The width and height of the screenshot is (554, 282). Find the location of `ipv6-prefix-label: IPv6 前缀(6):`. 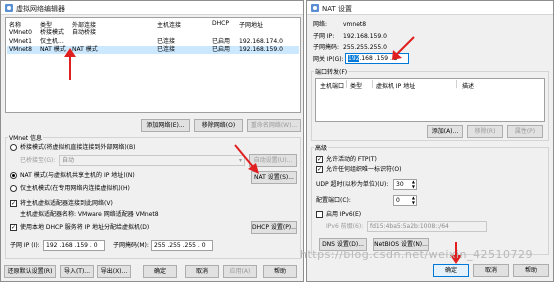

ipv6-prefix-label: IPv6 前缀(6): is located at coordinates (345, 226).